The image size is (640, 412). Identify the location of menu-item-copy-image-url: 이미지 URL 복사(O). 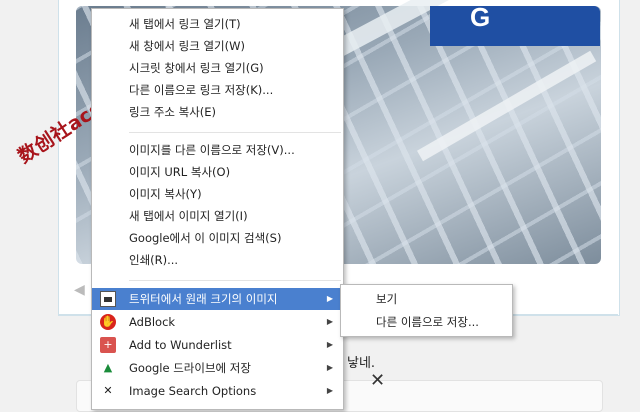
(217, 172).